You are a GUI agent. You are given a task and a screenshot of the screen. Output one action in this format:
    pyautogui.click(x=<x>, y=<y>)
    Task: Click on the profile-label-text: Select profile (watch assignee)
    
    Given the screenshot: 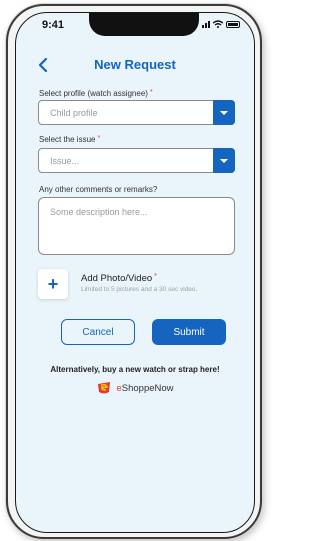 What is the action you would take?
    pyautogui.click(x=93, y=93)
    